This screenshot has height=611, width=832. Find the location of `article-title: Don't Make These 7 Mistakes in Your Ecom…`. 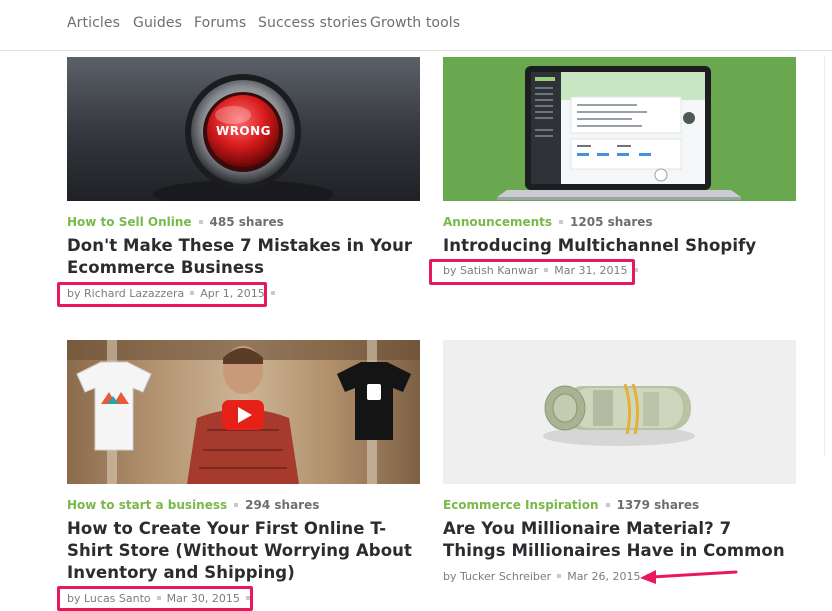

article-title: Don't Make These 7 Mistakes in Your Ecom… is located at coordinates (243, 257).